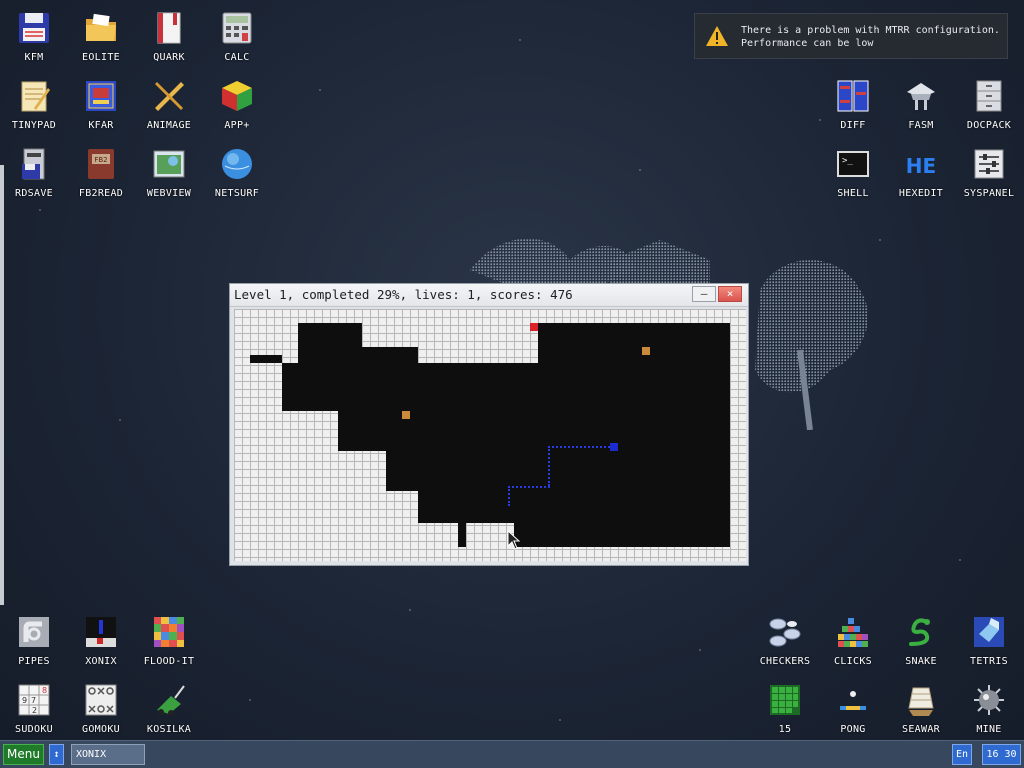 The image size is (1024, 768). Describe the element at coordinates (989, 175) in the screenshot. I see `desktop-icon-syspanel: SYSPANEL` at that location.